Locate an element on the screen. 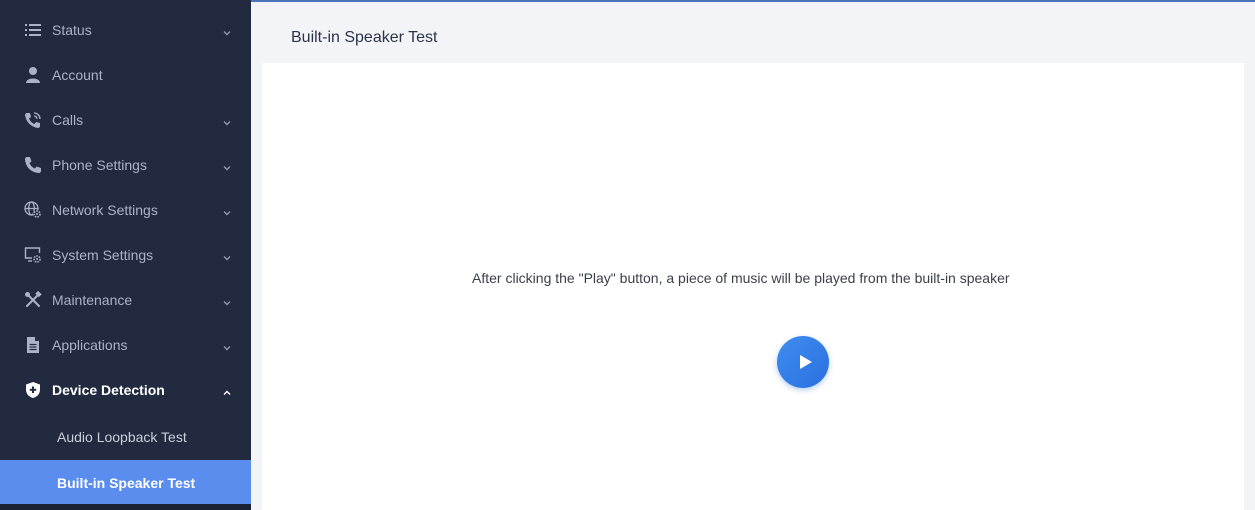  sidebar-item-label: Phone Settings is located at coordinates (99, 164).